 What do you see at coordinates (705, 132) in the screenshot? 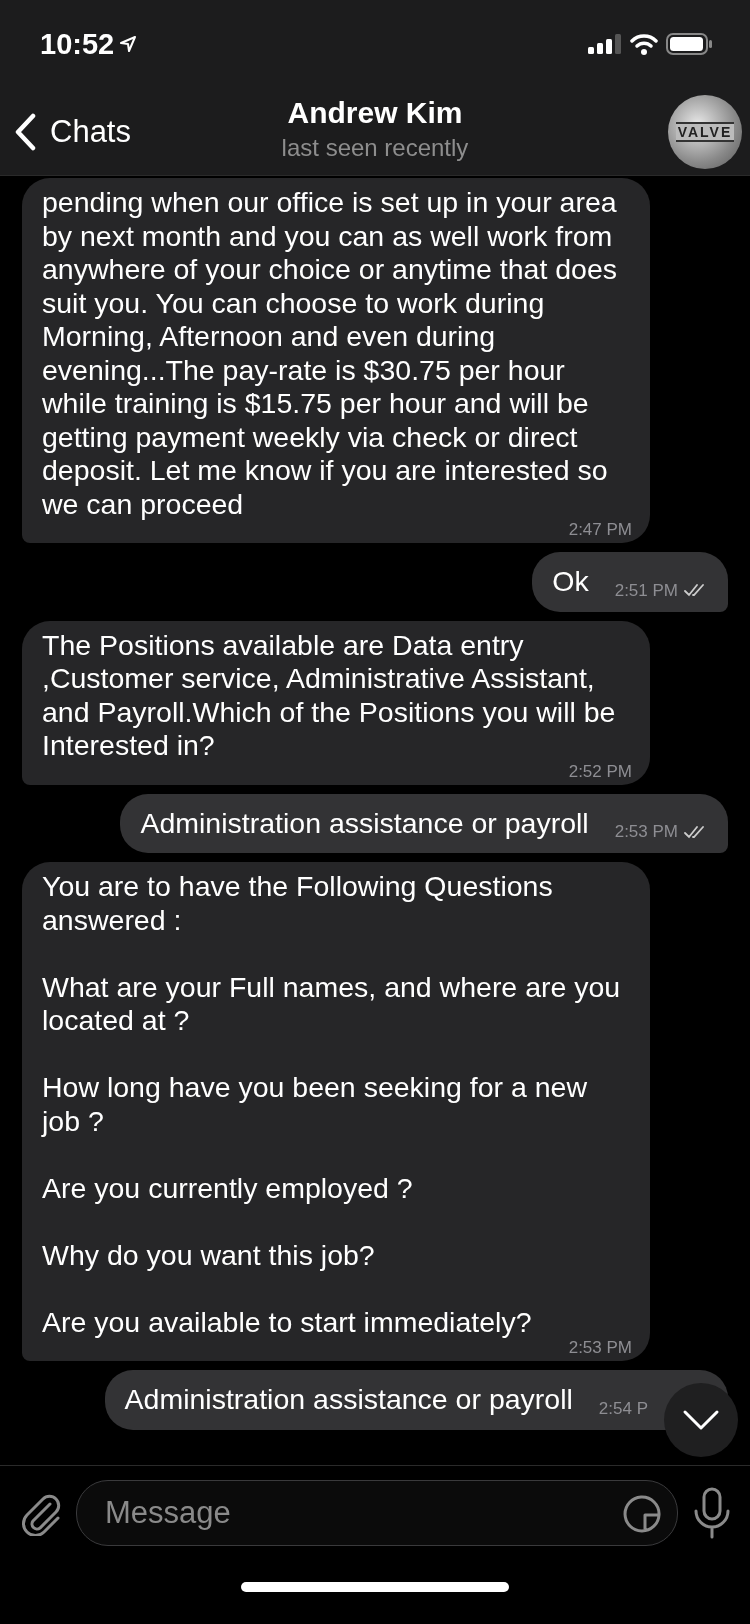
I see `avatar: VALVE` at bounding box center [705, 132].